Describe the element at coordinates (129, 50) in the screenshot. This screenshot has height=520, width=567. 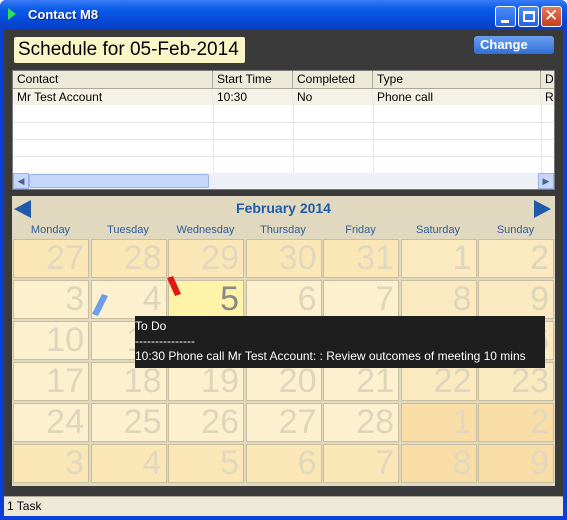
I see `schedule-title: Schedule for 05-Feb-2014` at that location.